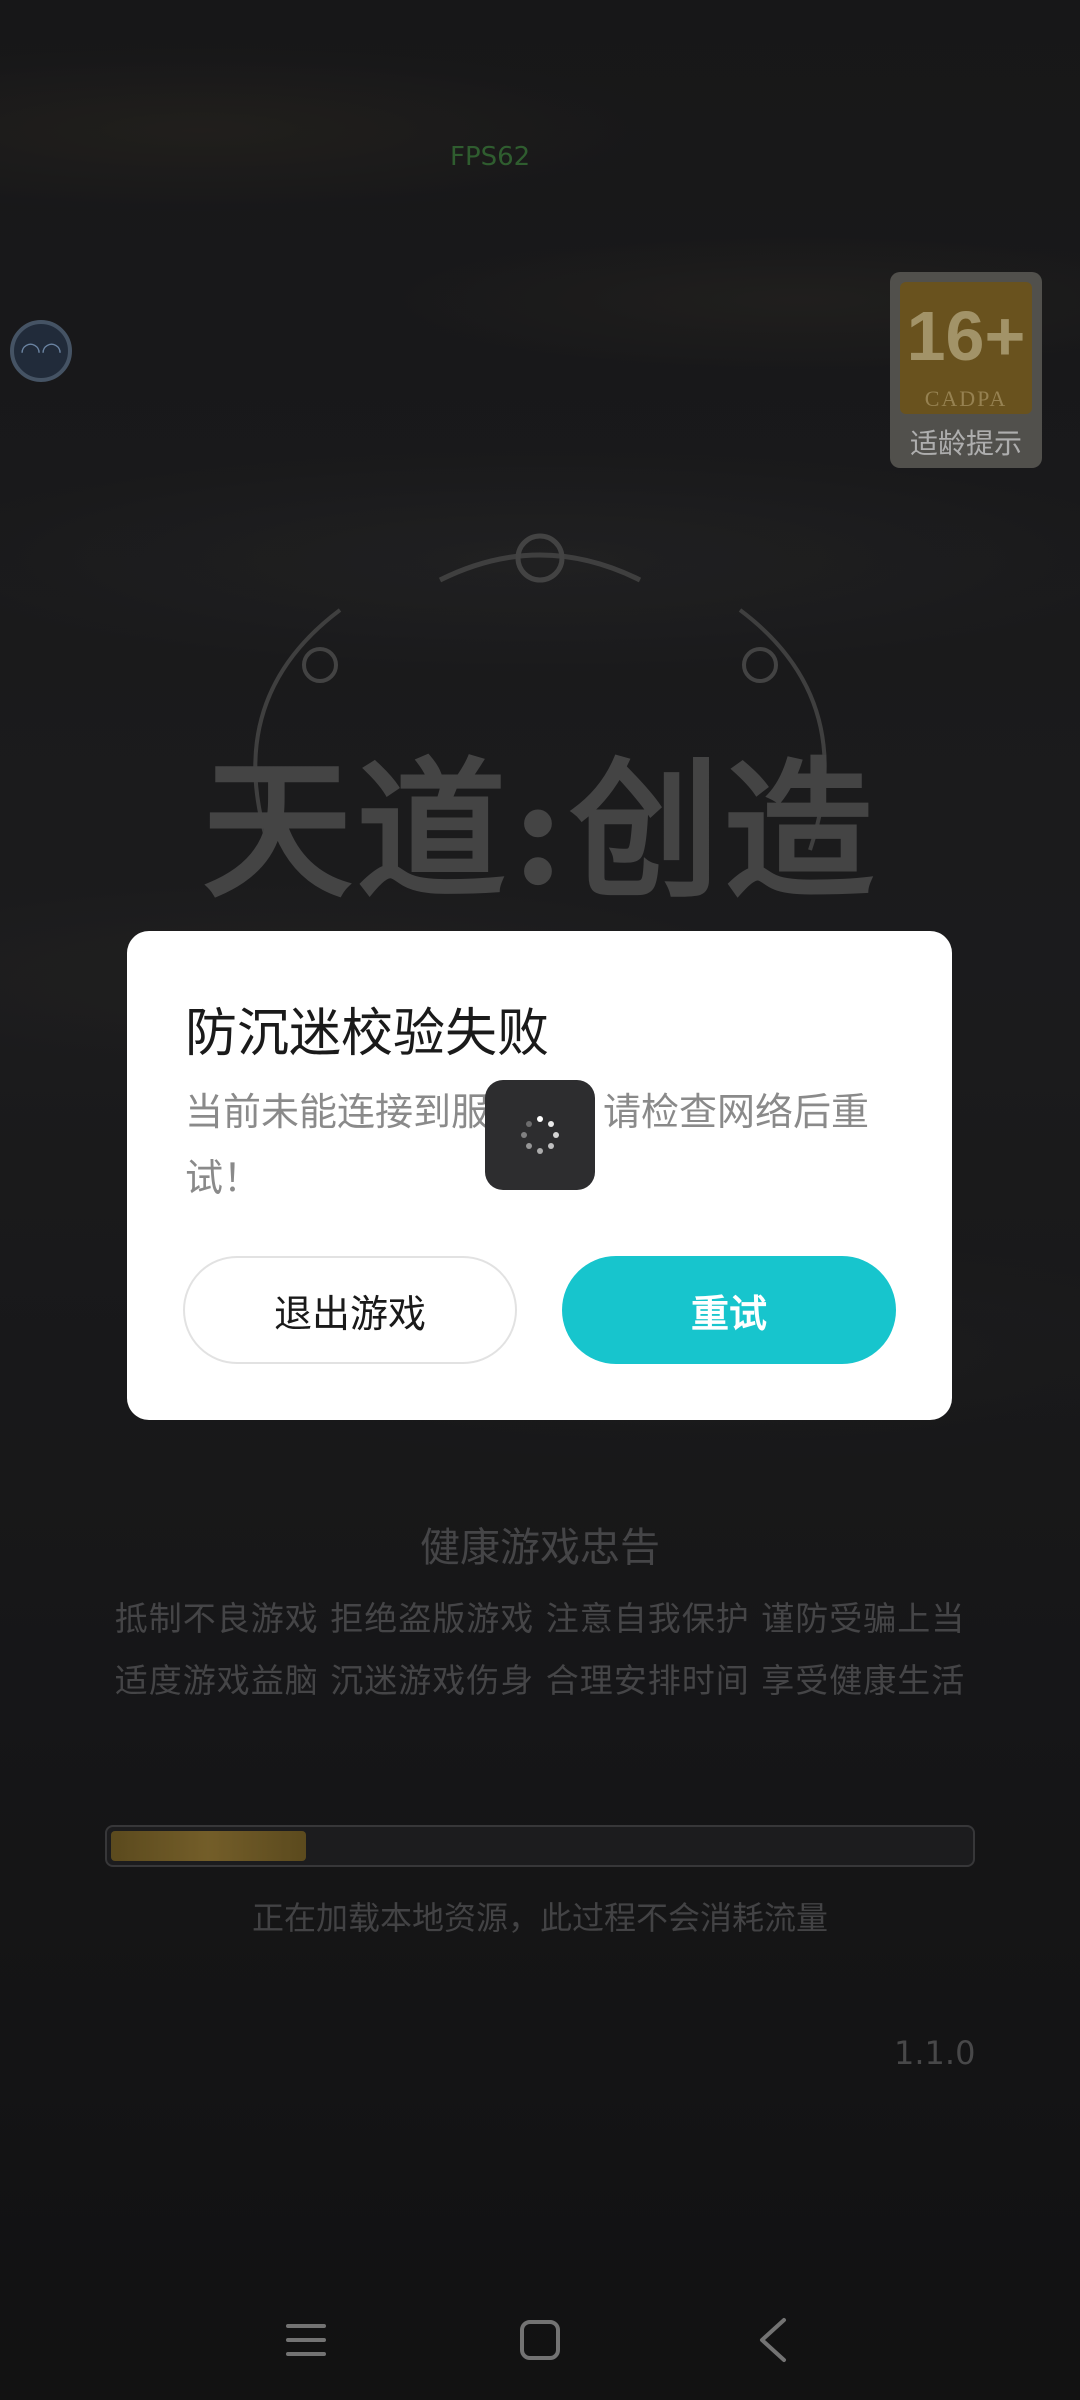 The height and width of the screenshot is (2400, 1080). I want to click on exit-game-button: 退出游戏, so click(350, 1310).